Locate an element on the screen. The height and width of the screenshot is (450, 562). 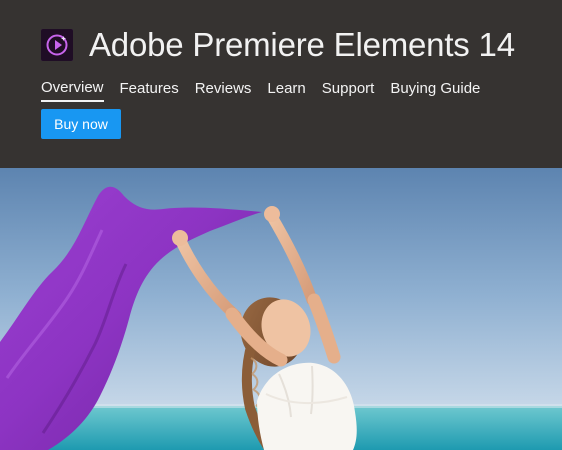
nav-overview: Overview is located at coordinates (72, 90).